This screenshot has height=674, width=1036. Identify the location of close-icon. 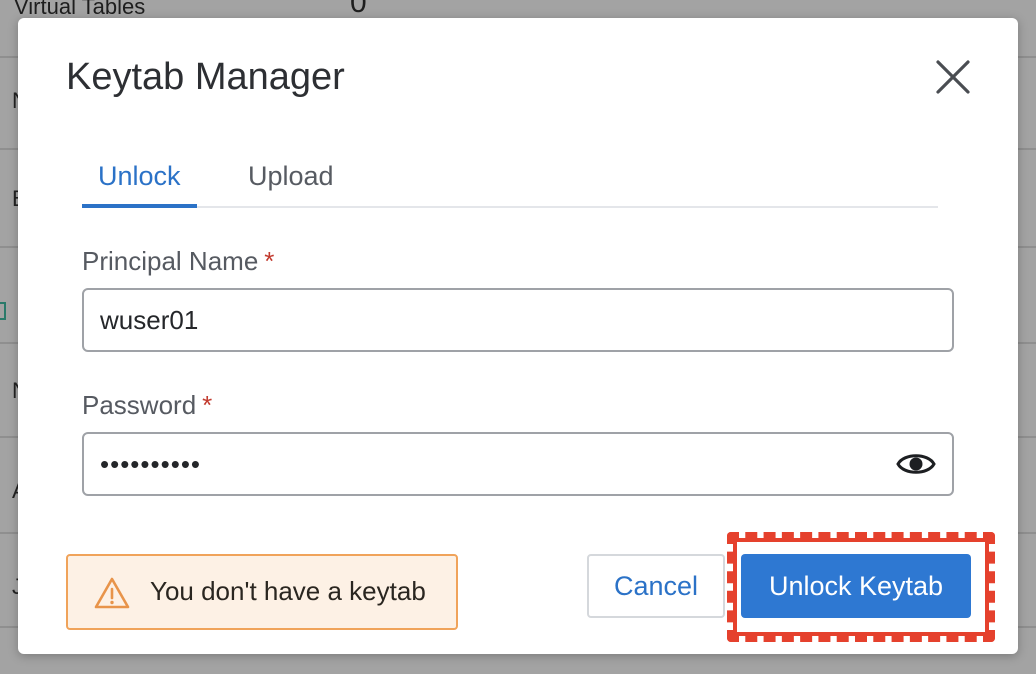
(953, 77).